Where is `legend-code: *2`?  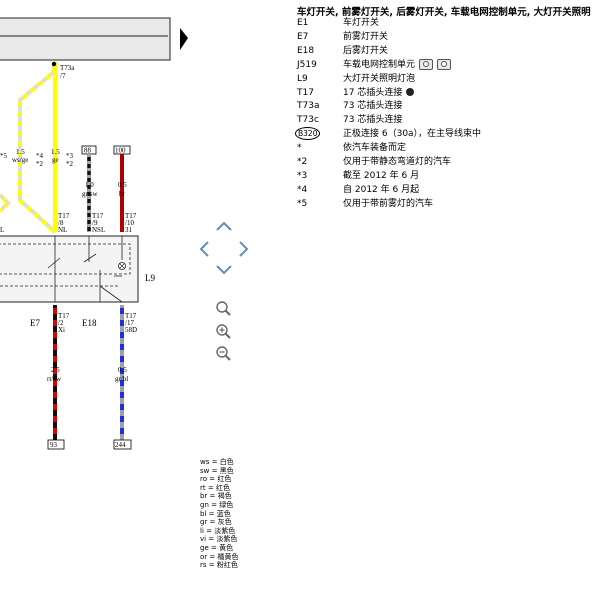
legend-code: *2 is located at coordinates (302, 162).